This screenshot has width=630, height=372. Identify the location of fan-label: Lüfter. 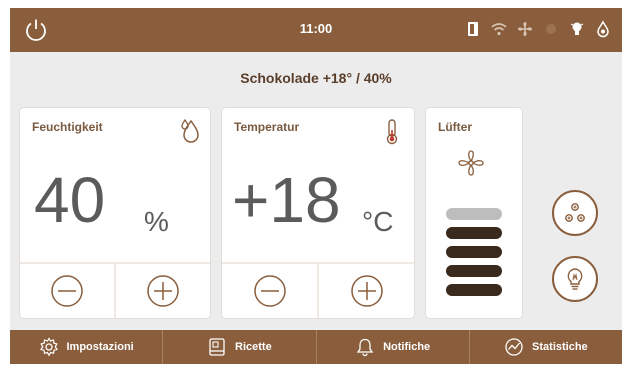
(455, 127).